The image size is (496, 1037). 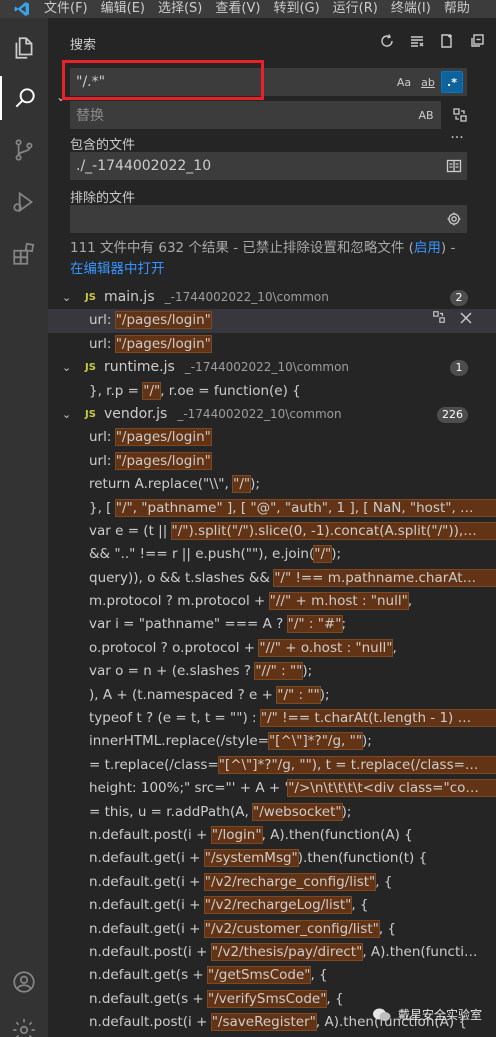 What do you see at coordinates (296, 9) in the screenshot?
I see `menu-go: 转到(G)` at bounding box center [296, 9].